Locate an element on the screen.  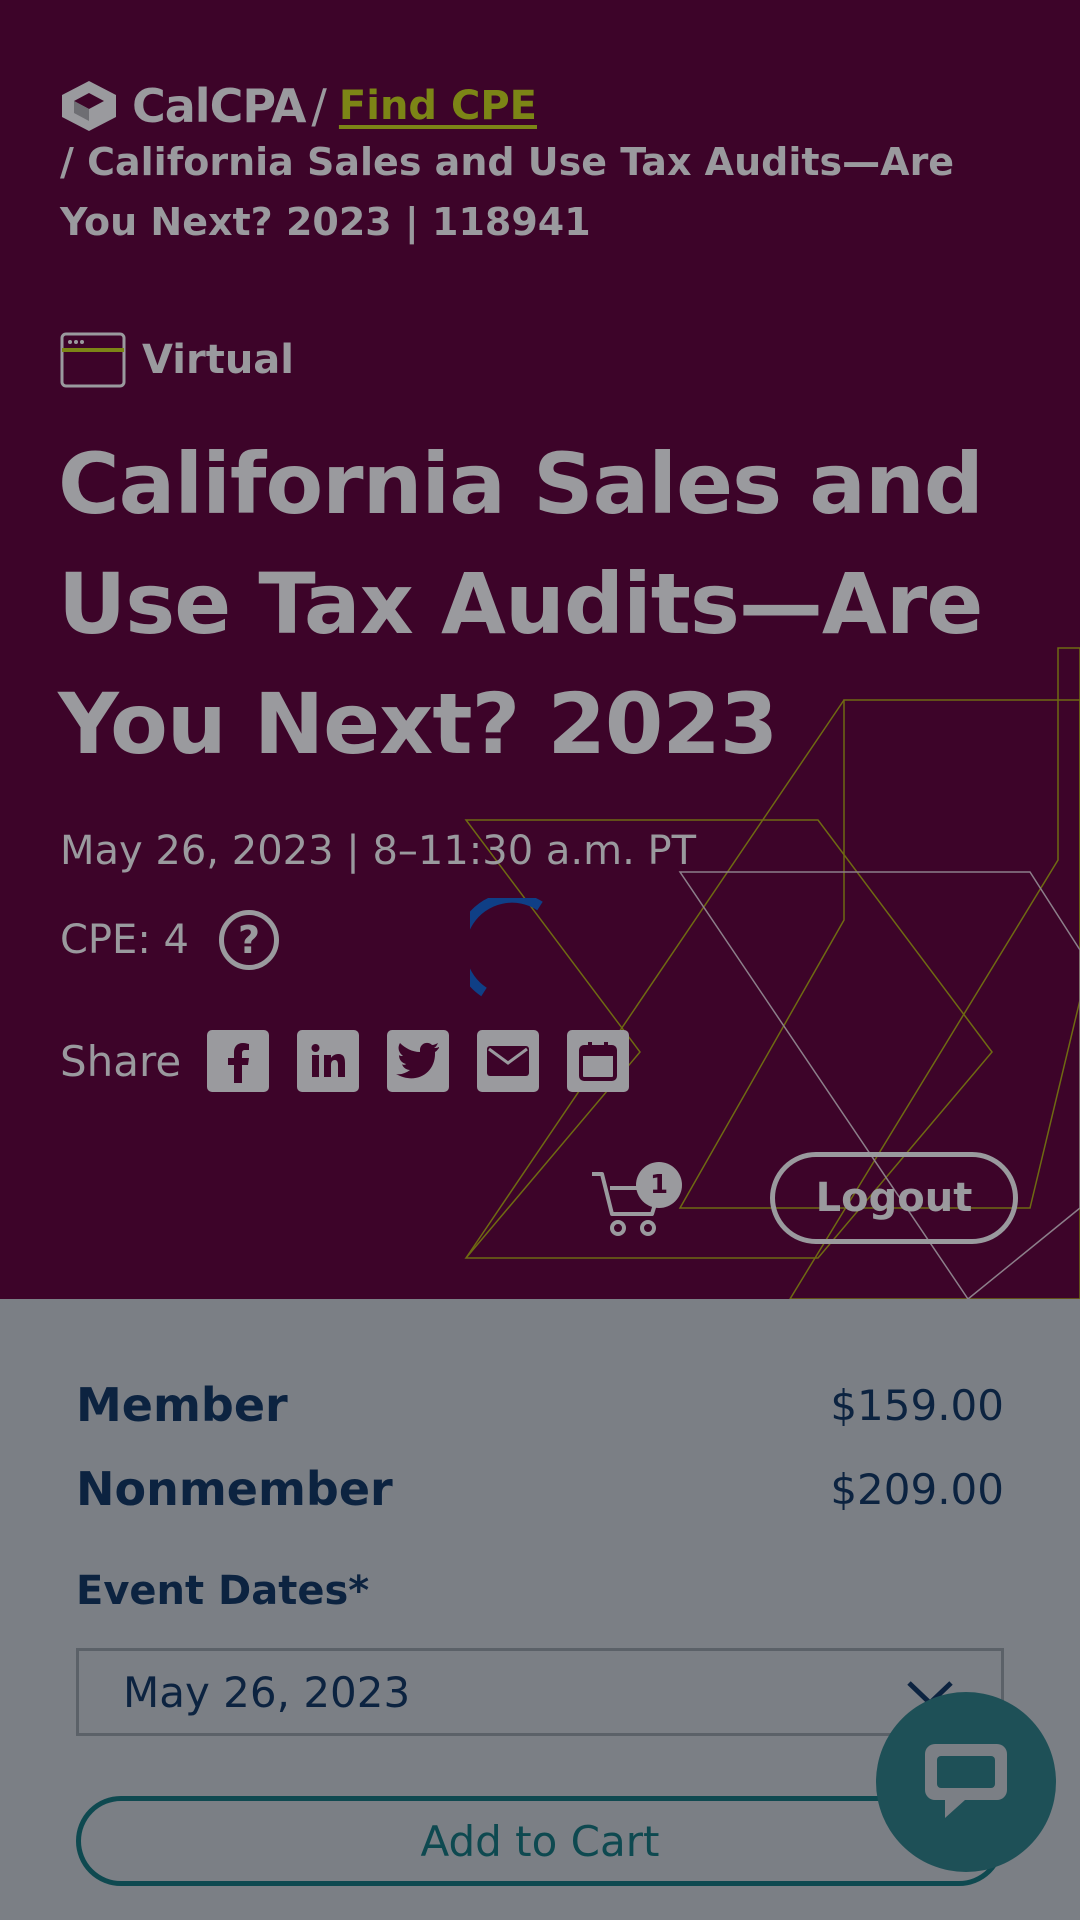
cpe-credits: CPE: 4 ? is located at coordinates (169, 940).